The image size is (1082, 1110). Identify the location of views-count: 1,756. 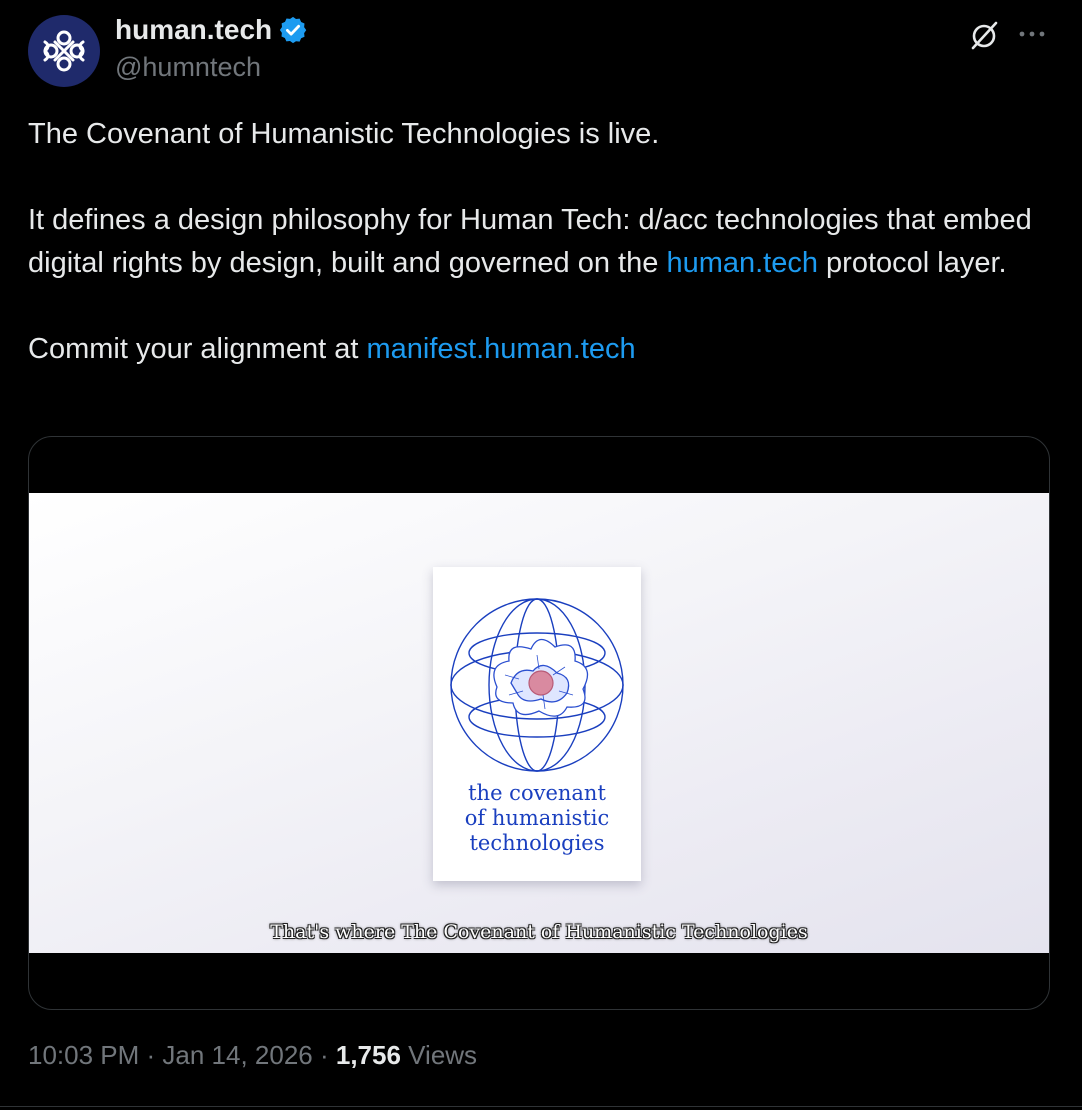
(368, 1055).